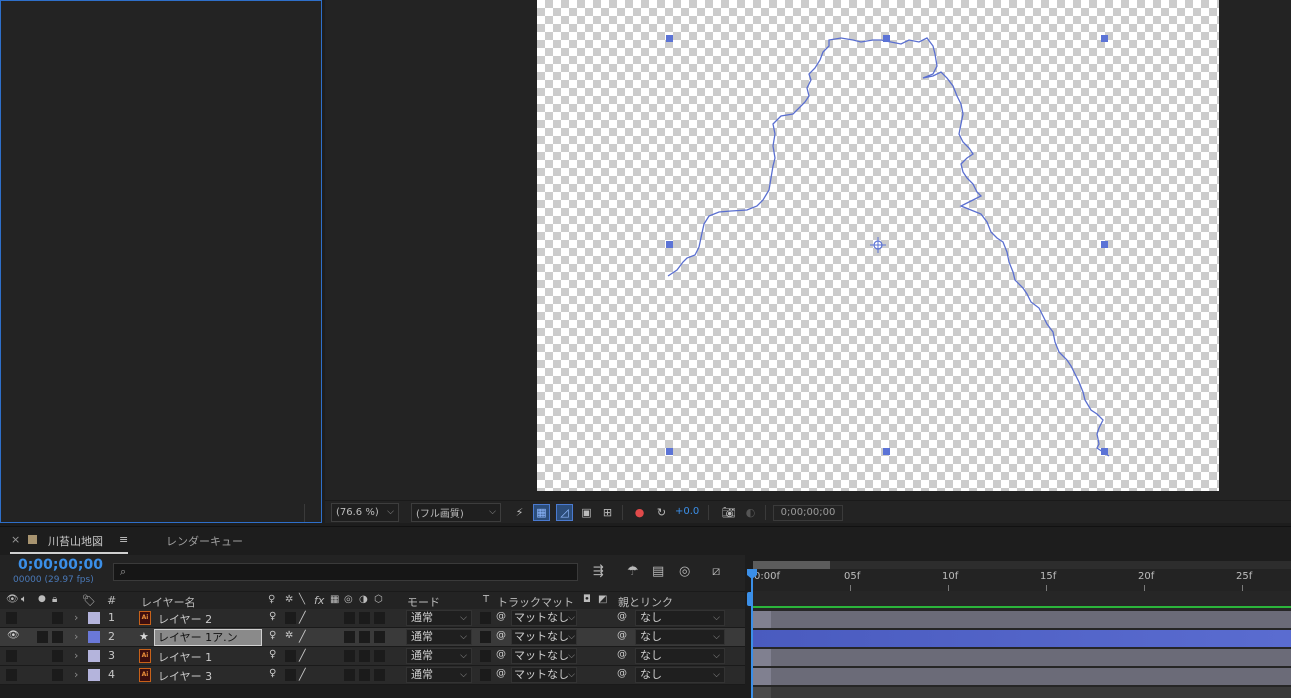  What do you see at coordinates (750, 599) in the screenshot?
I see `playhead-marker` at bounding box center [750, 599].